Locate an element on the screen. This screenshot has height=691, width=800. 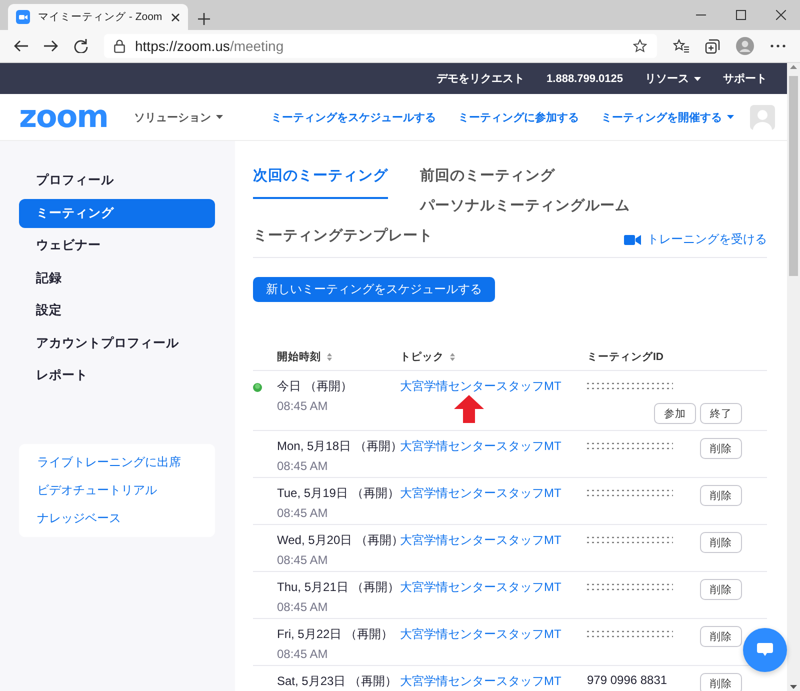
tab-title: マイミーティング - Zoom is located at coordinates (100, 17).